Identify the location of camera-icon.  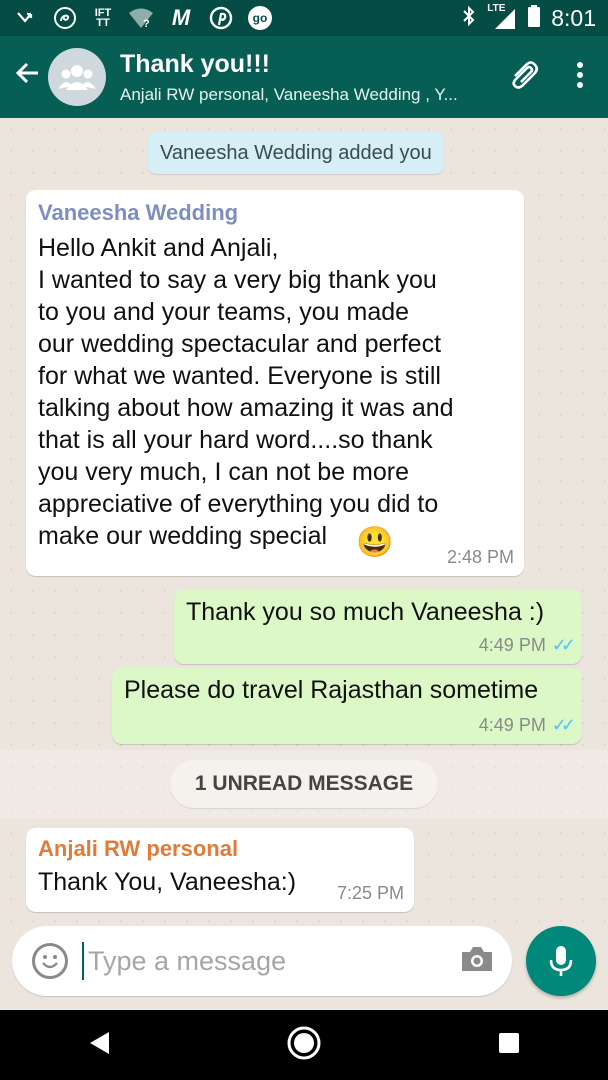
(477, 958).